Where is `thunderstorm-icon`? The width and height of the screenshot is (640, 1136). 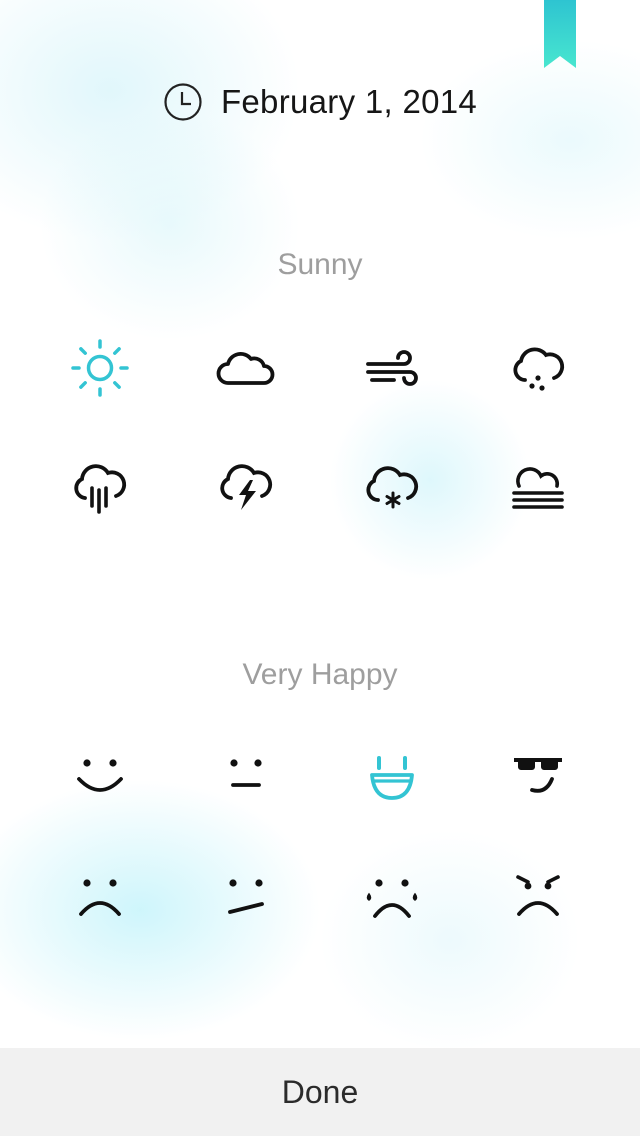 thunderstorm-icon is located at coordinates (246, 487).